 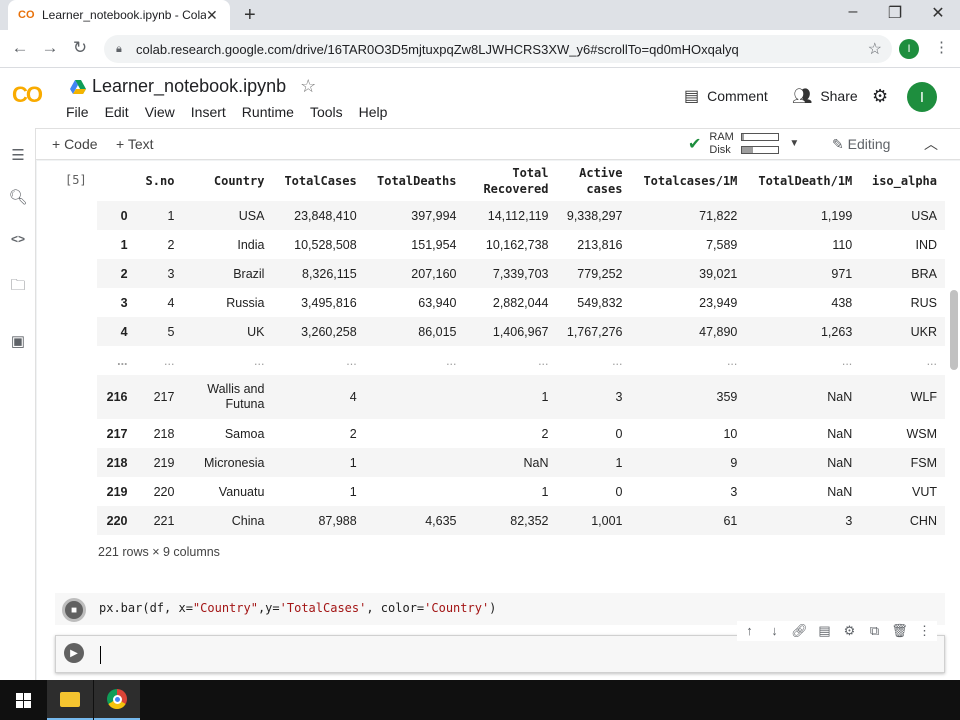 I want to click on chrome-icon, so click(x=117, y=699).